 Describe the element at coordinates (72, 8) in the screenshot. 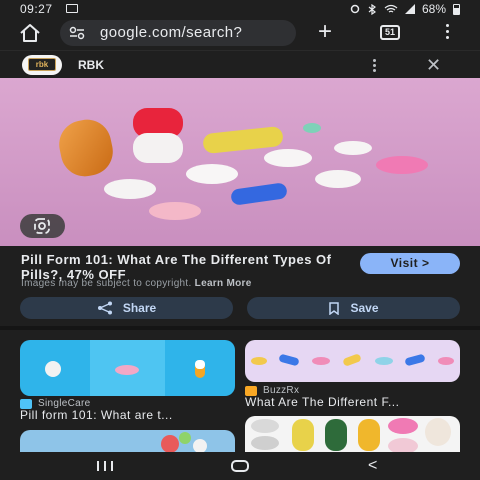

I see `image-icon` at that location.